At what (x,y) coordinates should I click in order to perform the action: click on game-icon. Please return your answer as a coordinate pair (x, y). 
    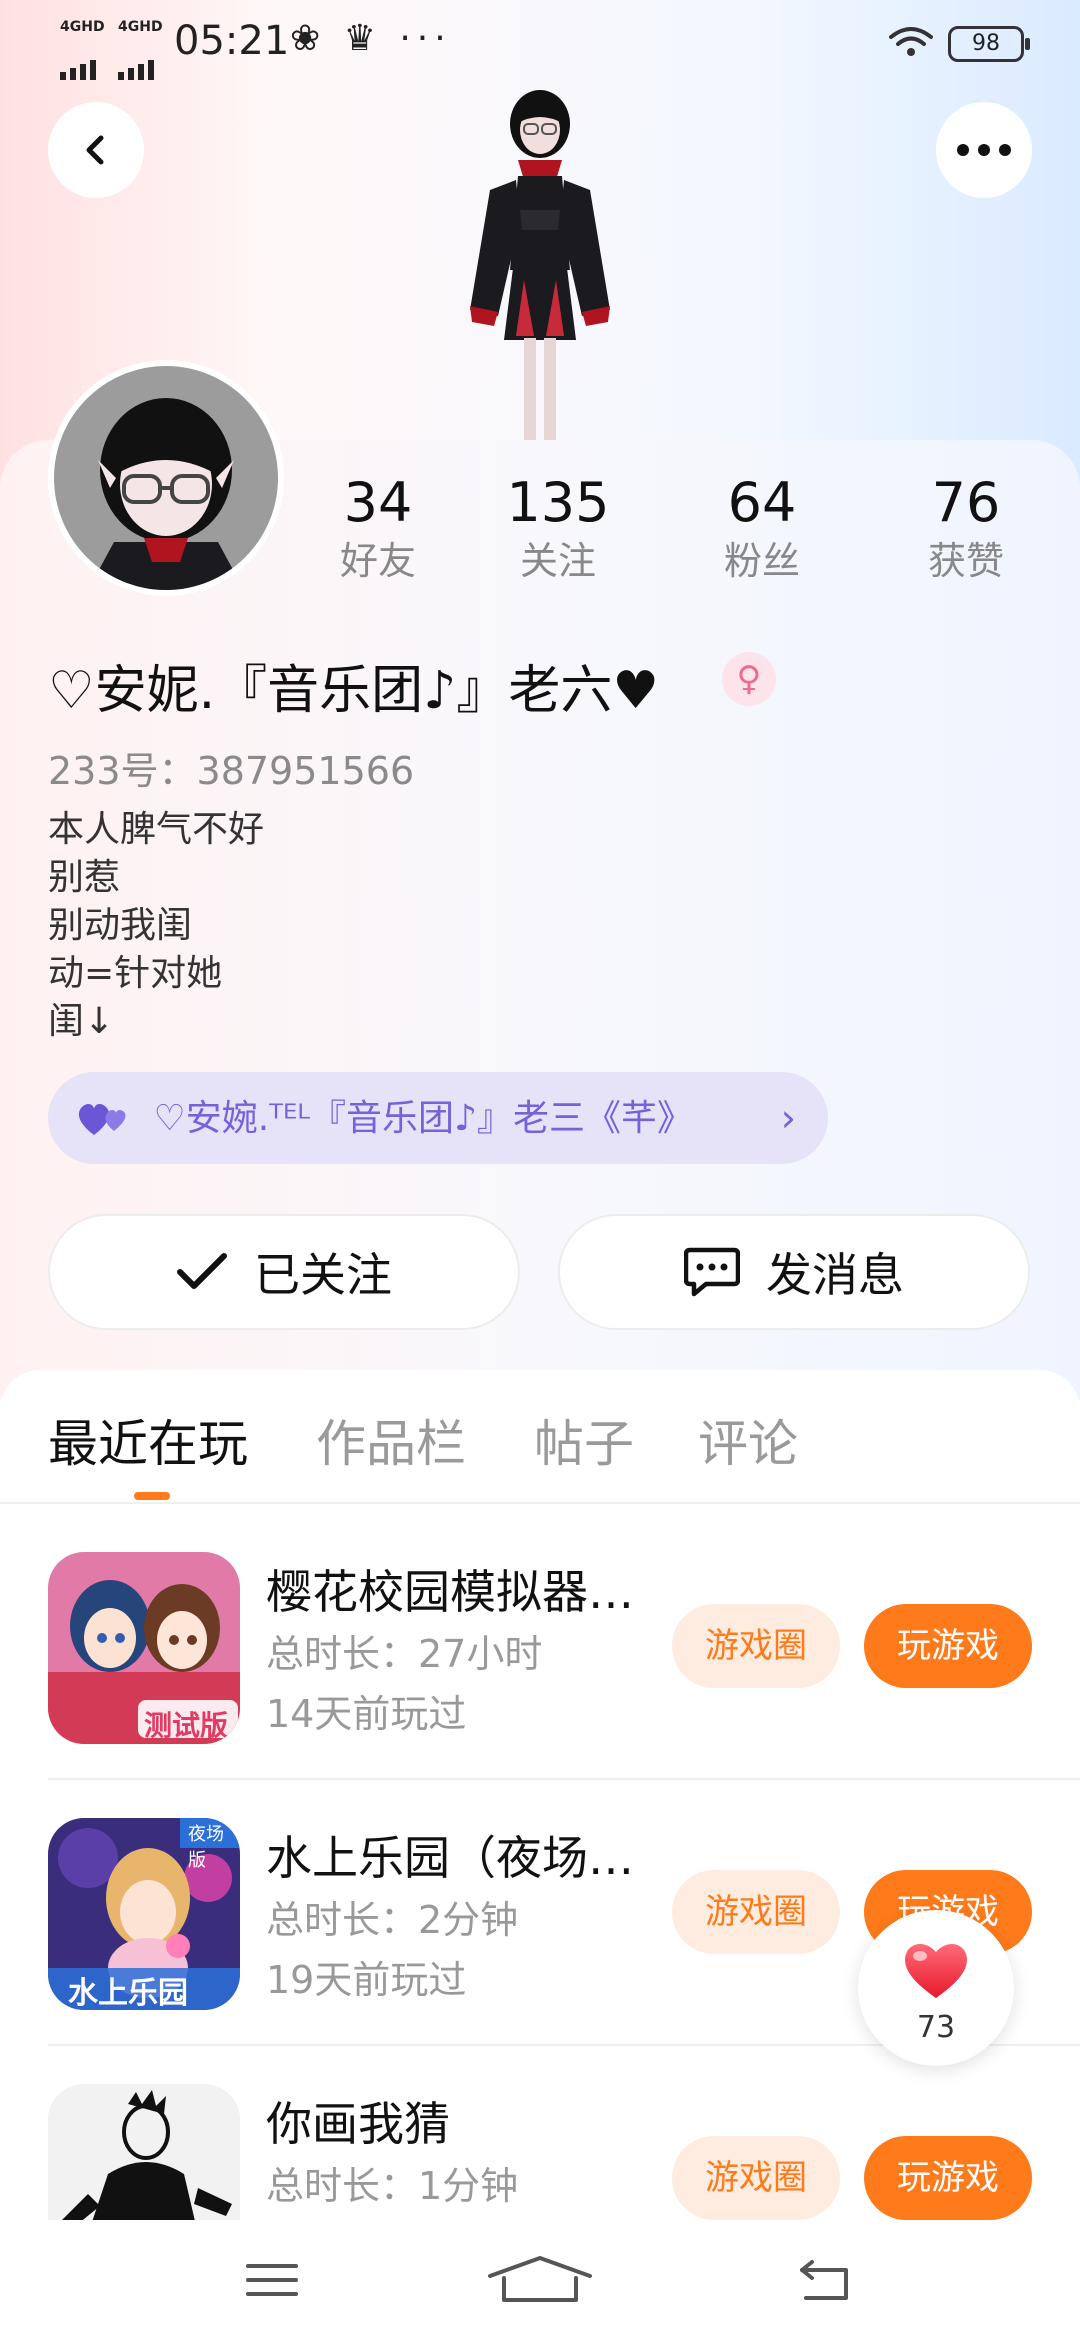
    Looking at the image, I should click on (144, 2152).